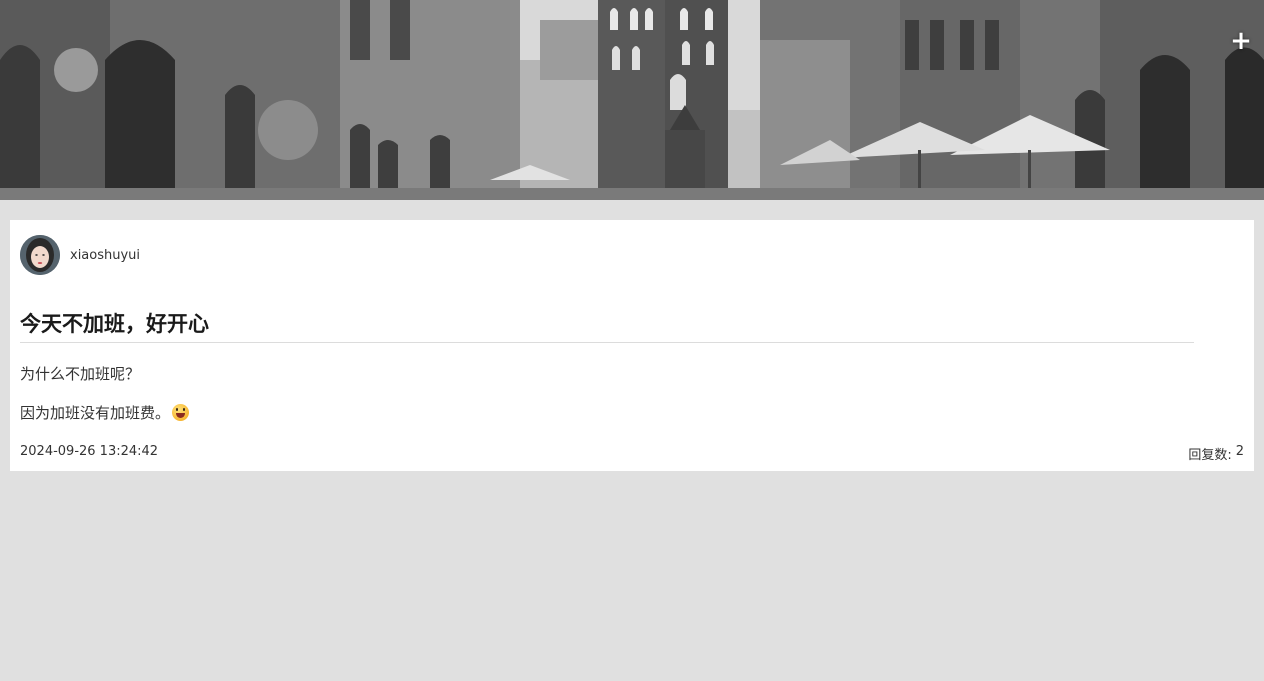 This screenshot has width=1264, height=681. Describe the element at coordinates (105, 255) in the screenshot. I see `author-username: xiaoshuyui` at that location.